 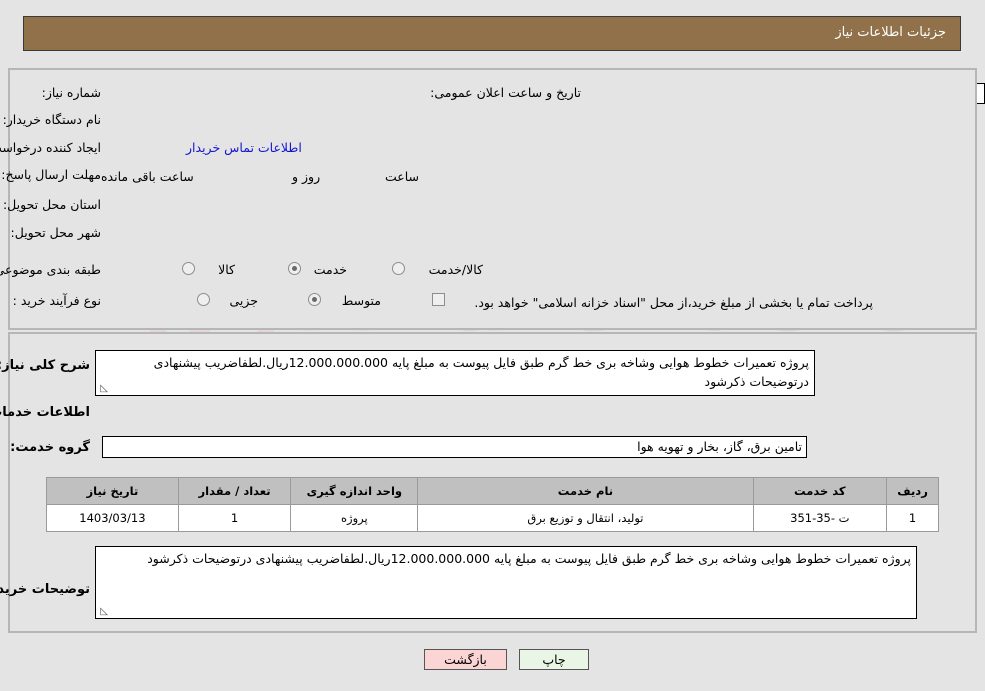 I want to click on service-group-label: گروه خدمت:, so click(x=50, y=447).